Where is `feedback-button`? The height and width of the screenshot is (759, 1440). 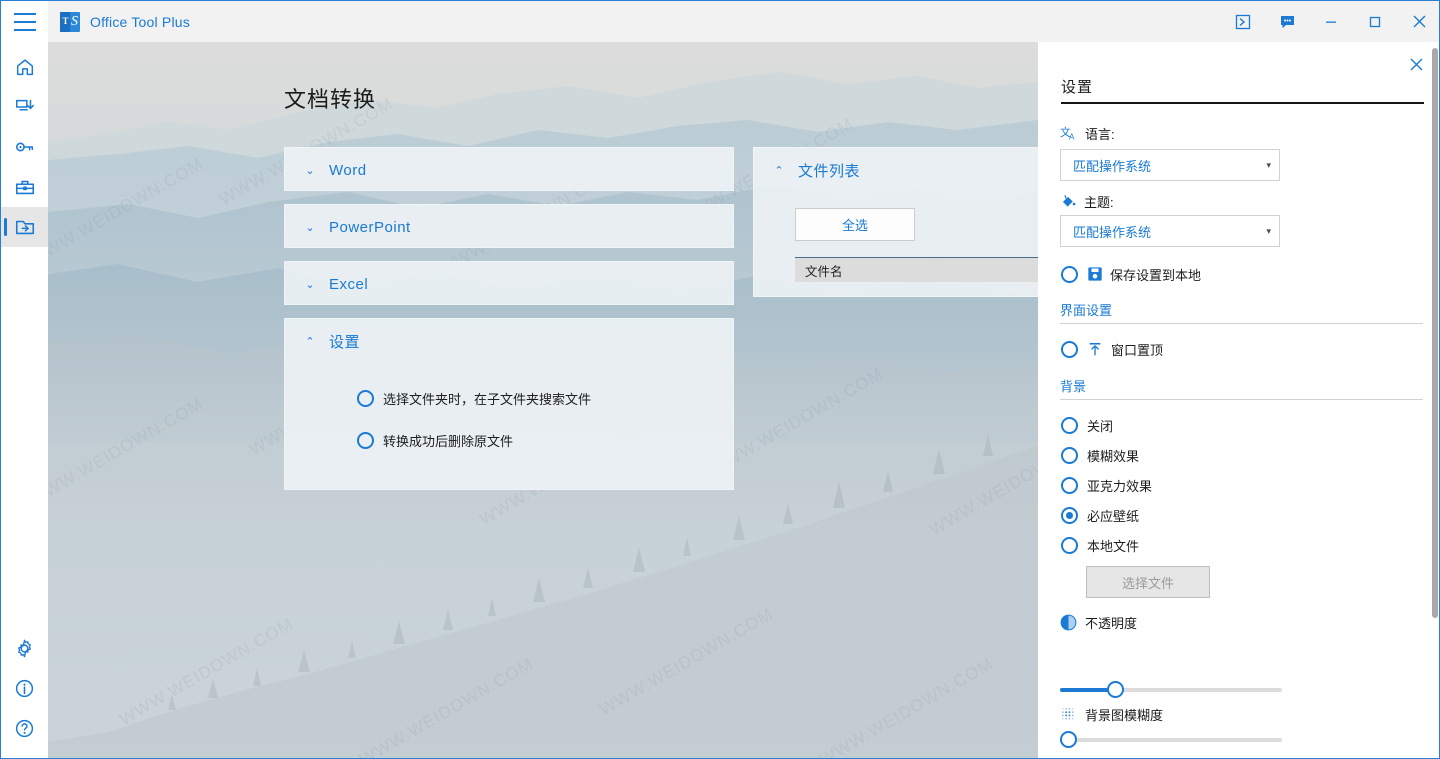
feedback-button is located at coordinates (1287, 21).